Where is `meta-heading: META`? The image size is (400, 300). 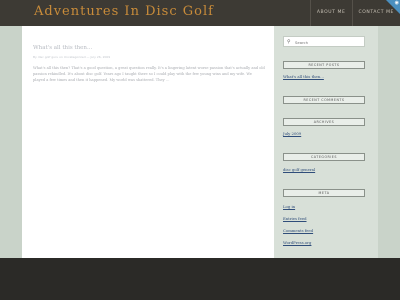 meta-heading: META is located at coordinates (324, 193).